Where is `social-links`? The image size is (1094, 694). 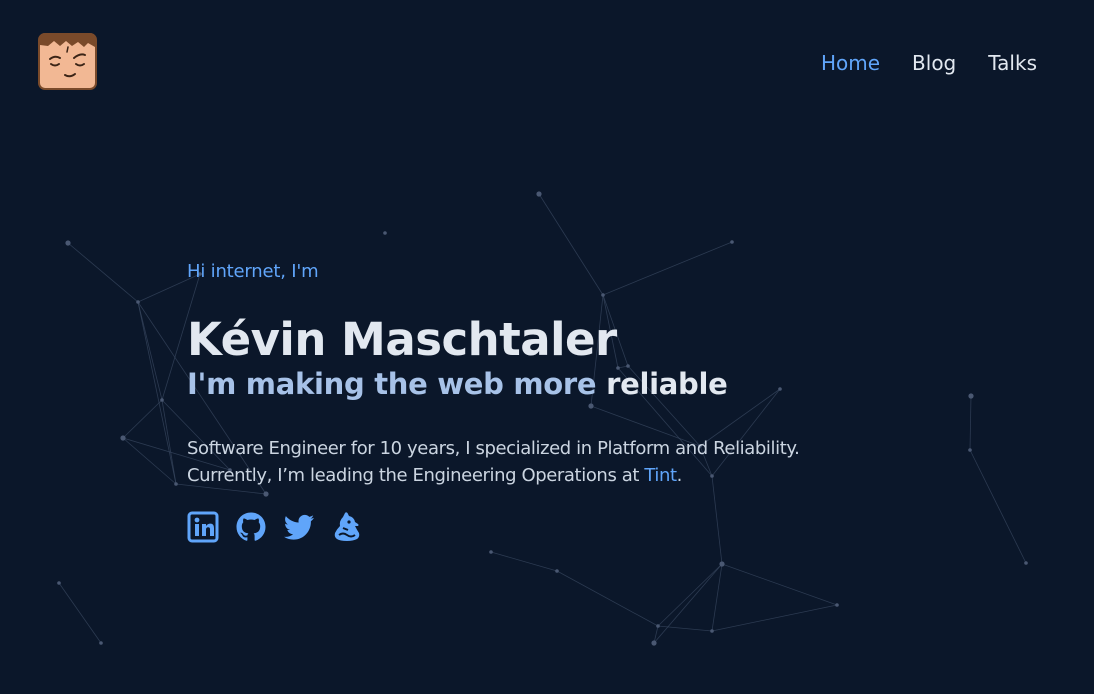
social-links is located at coordinates (537, 527).